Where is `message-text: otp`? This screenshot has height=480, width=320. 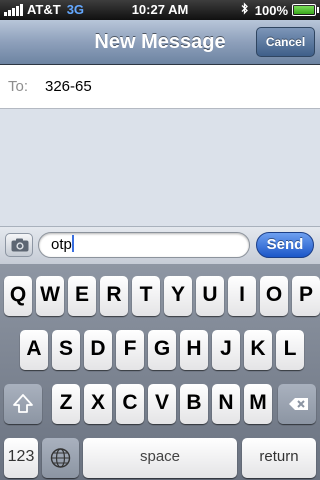 message-text: otp is located at coordinates (61, 244).